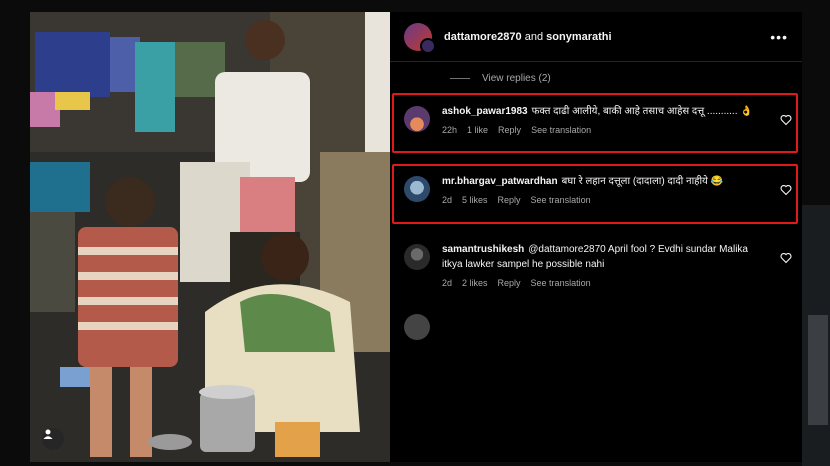  I want to click on comment-meta: 2d 5 likes Reply See translation, so click(603, 200).